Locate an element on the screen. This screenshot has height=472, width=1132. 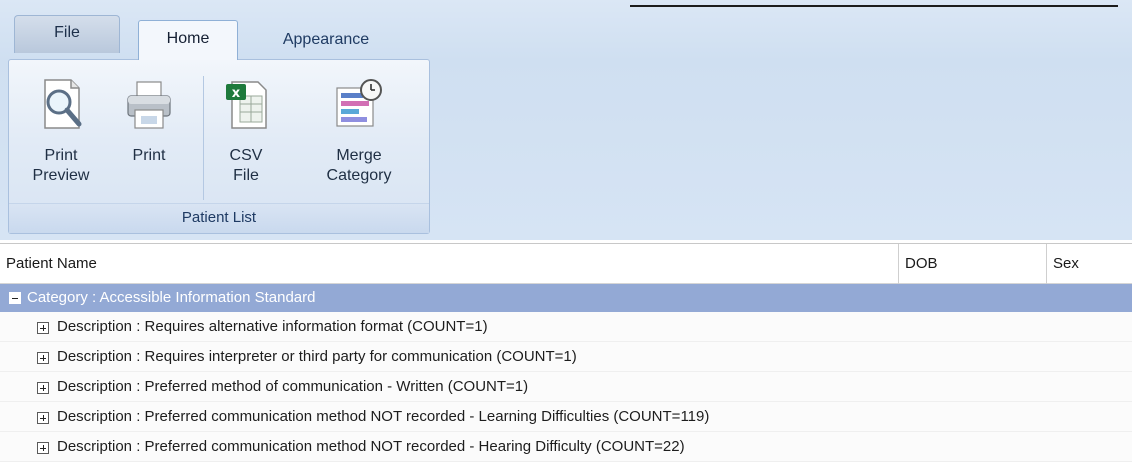
print-button: Print is located at coordinates (149, 131).